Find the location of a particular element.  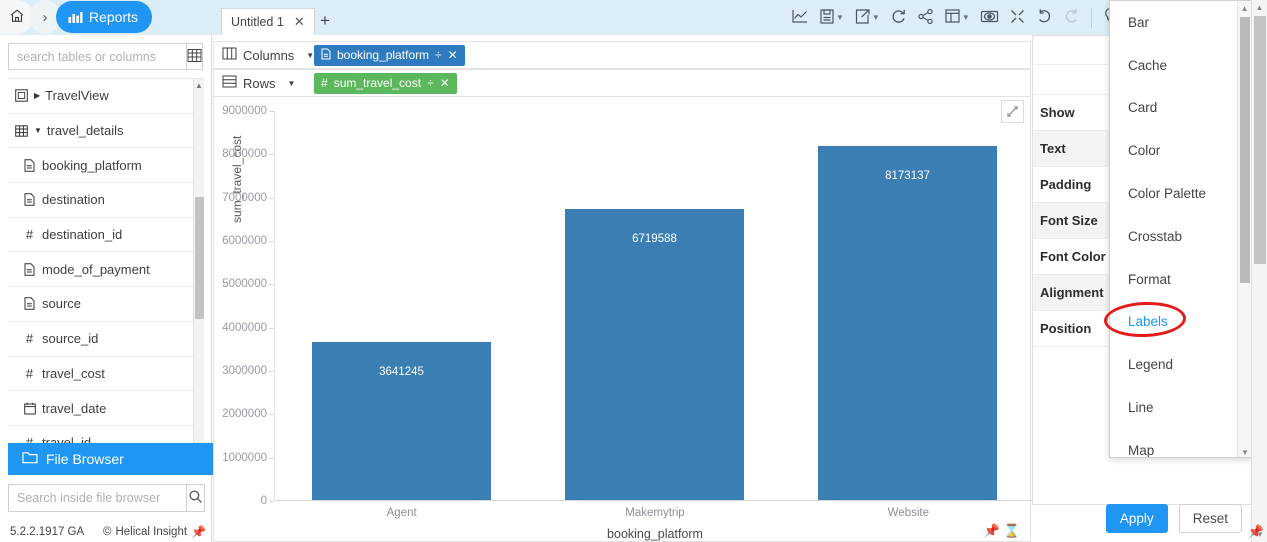

table-icon is located at coordinates (21, 130).